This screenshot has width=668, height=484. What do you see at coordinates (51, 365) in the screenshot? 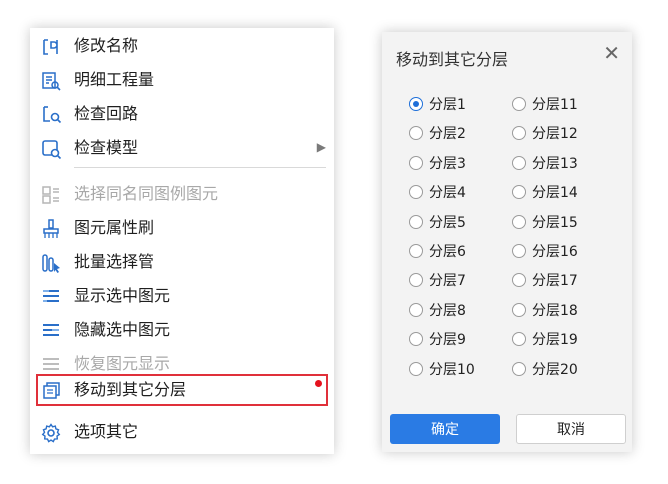
I see `restore-display-icon` at bounding box center [51, 365].